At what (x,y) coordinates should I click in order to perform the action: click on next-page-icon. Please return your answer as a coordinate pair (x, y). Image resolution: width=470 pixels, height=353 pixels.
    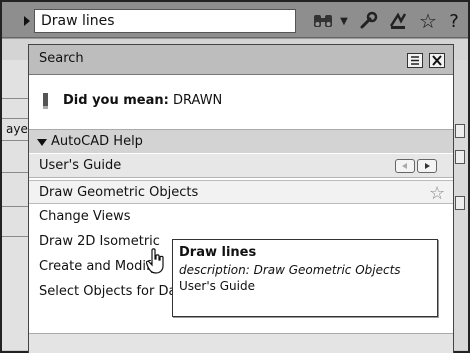
    Looking at the image, I should click on (427, 166).